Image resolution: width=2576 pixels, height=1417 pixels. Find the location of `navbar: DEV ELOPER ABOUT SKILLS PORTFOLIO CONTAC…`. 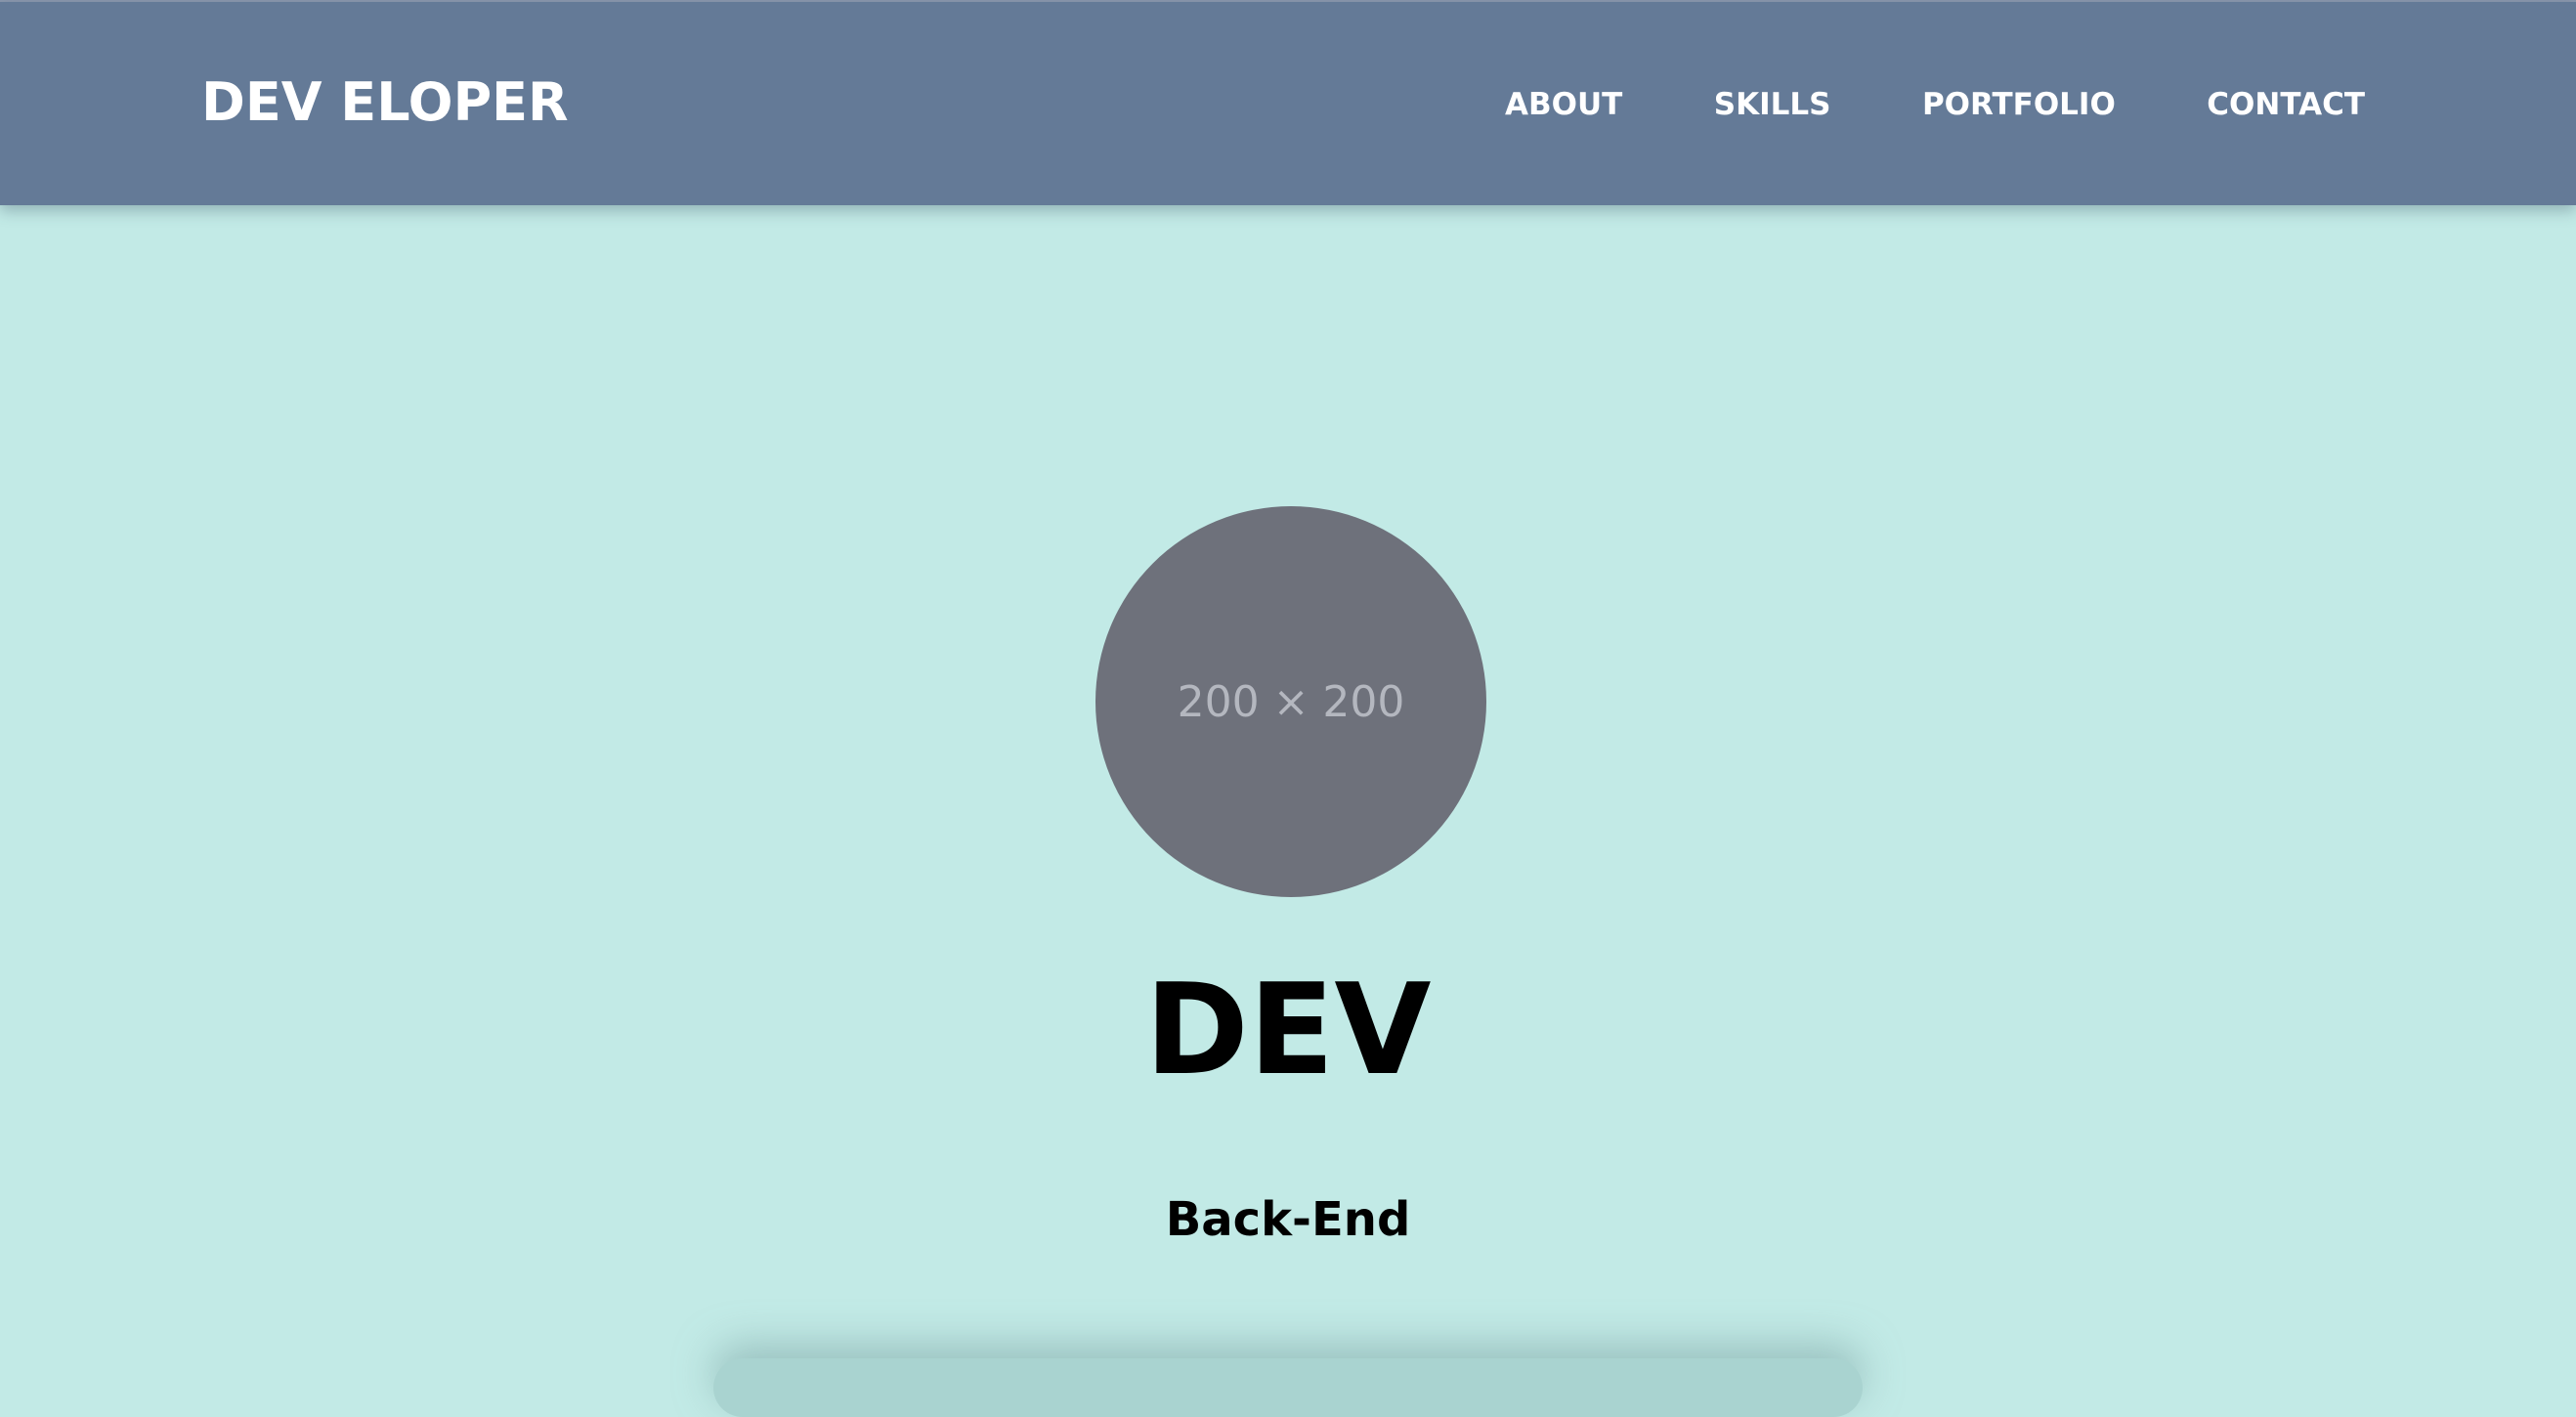

navbar: DEV ELOPER ABOUT SKILLS PORTFOLIO CONTAC… is located at coordinates (1288, 103).